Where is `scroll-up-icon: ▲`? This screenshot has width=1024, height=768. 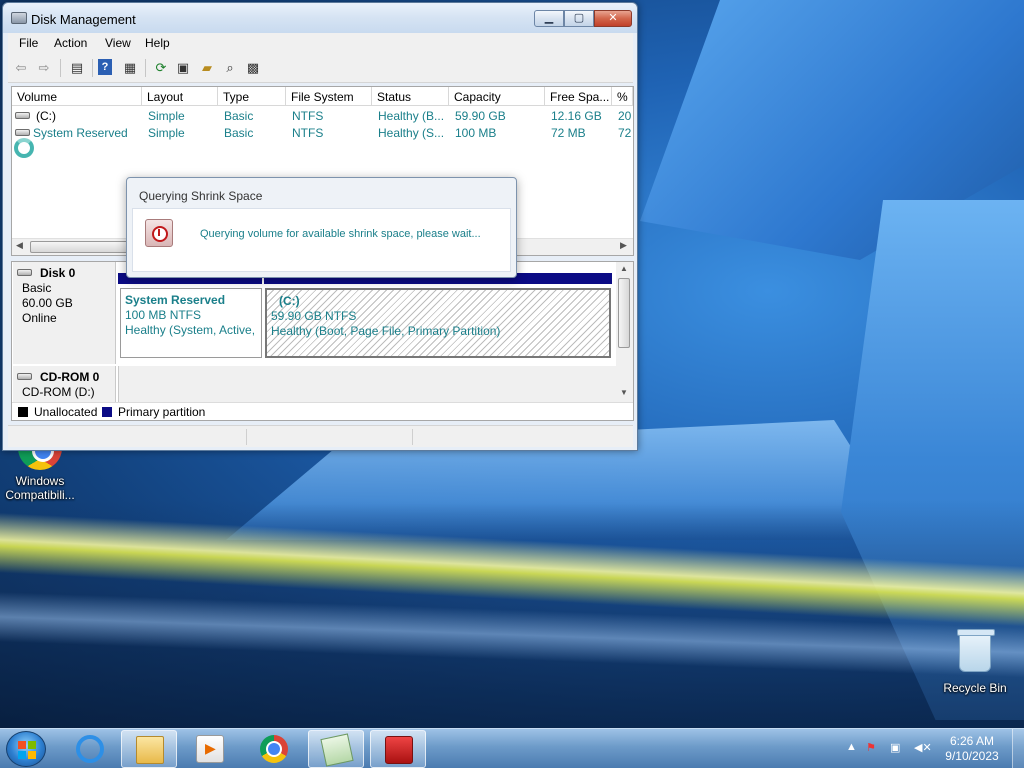
scroll-up-icon: ▲ is located at coordinates (624, 268).